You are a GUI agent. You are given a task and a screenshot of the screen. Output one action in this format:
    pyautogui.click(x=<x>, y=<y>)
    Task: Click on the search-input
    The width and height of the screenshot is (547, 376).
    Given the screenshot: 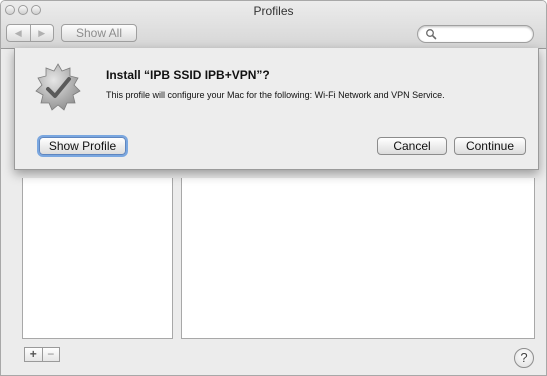 What is the action you would take?
    pyautogui.click(x=483, y=34)
    